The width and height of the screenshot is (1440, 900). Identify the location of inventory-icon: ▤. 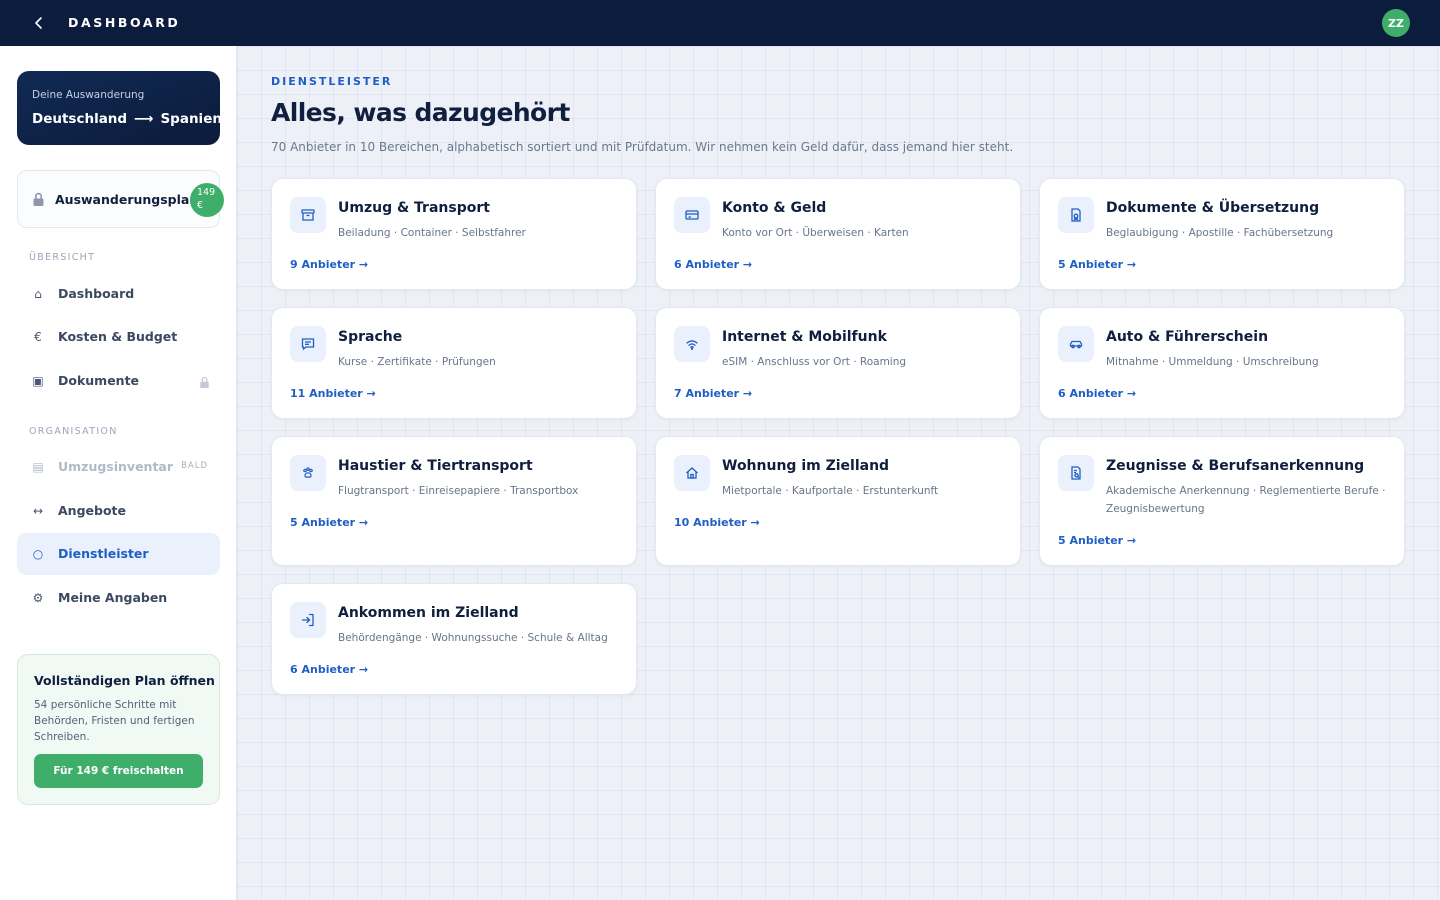
(38, 467).